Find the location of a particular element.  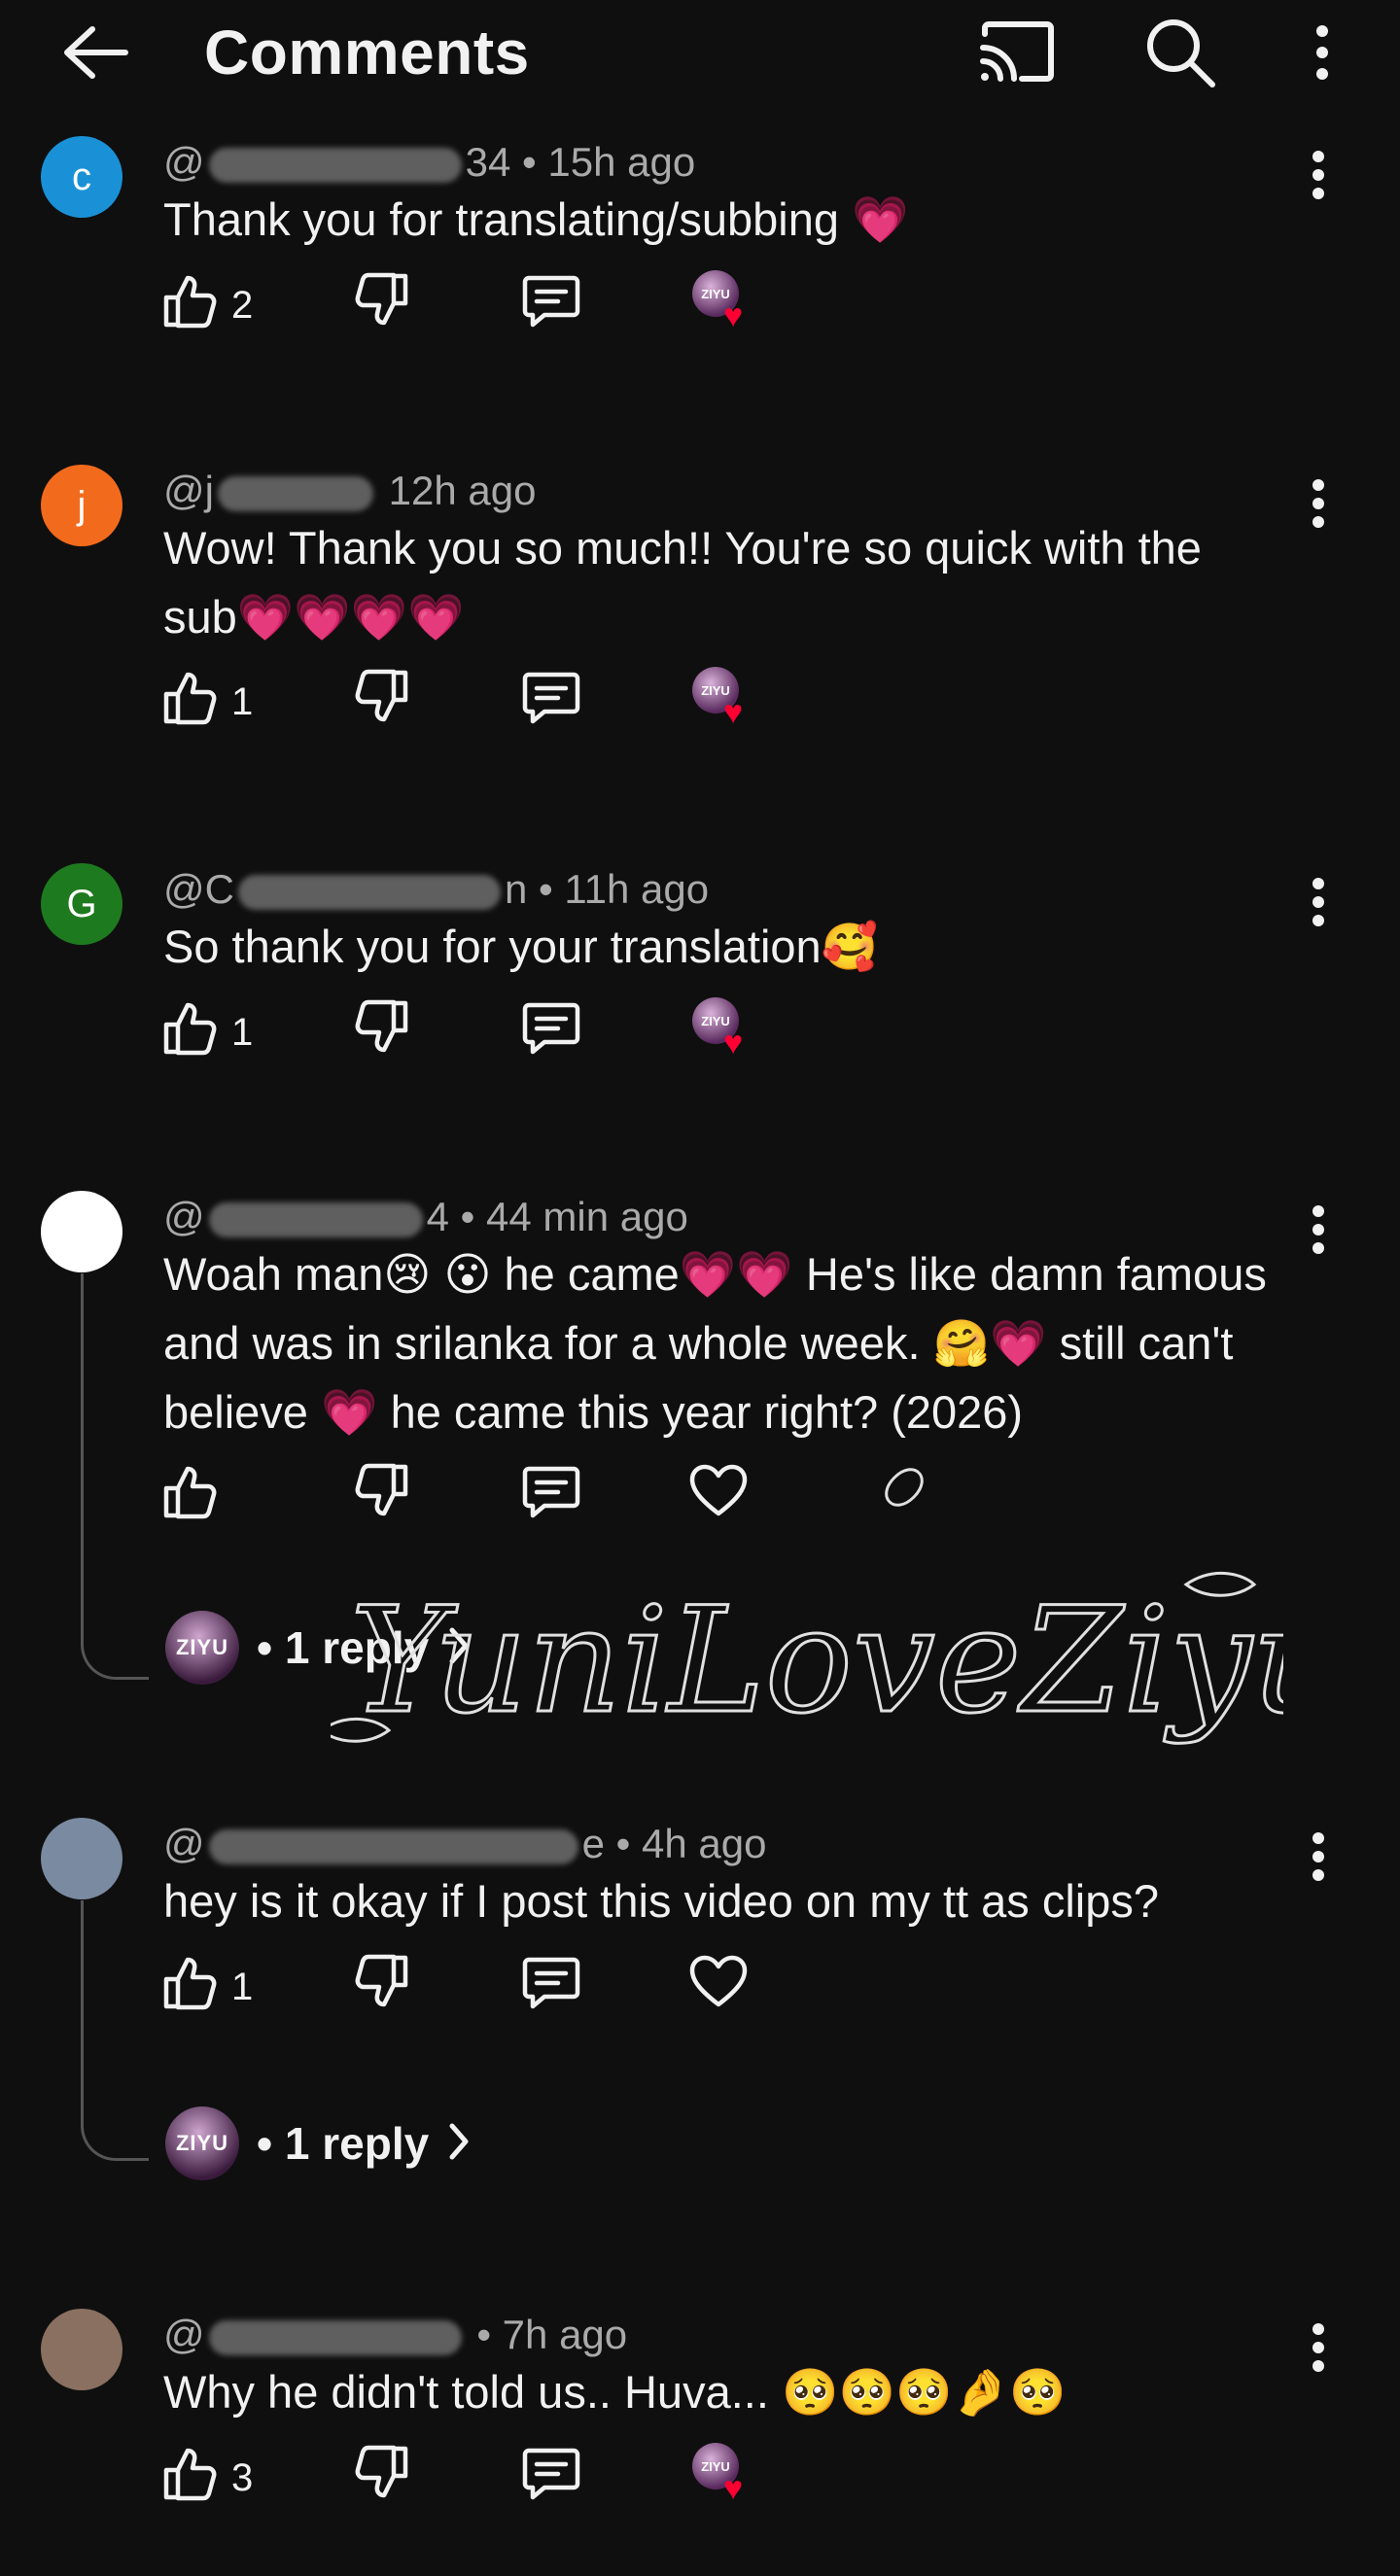

reply-avatar: ZIYU is located at coordinates (202, 2143).